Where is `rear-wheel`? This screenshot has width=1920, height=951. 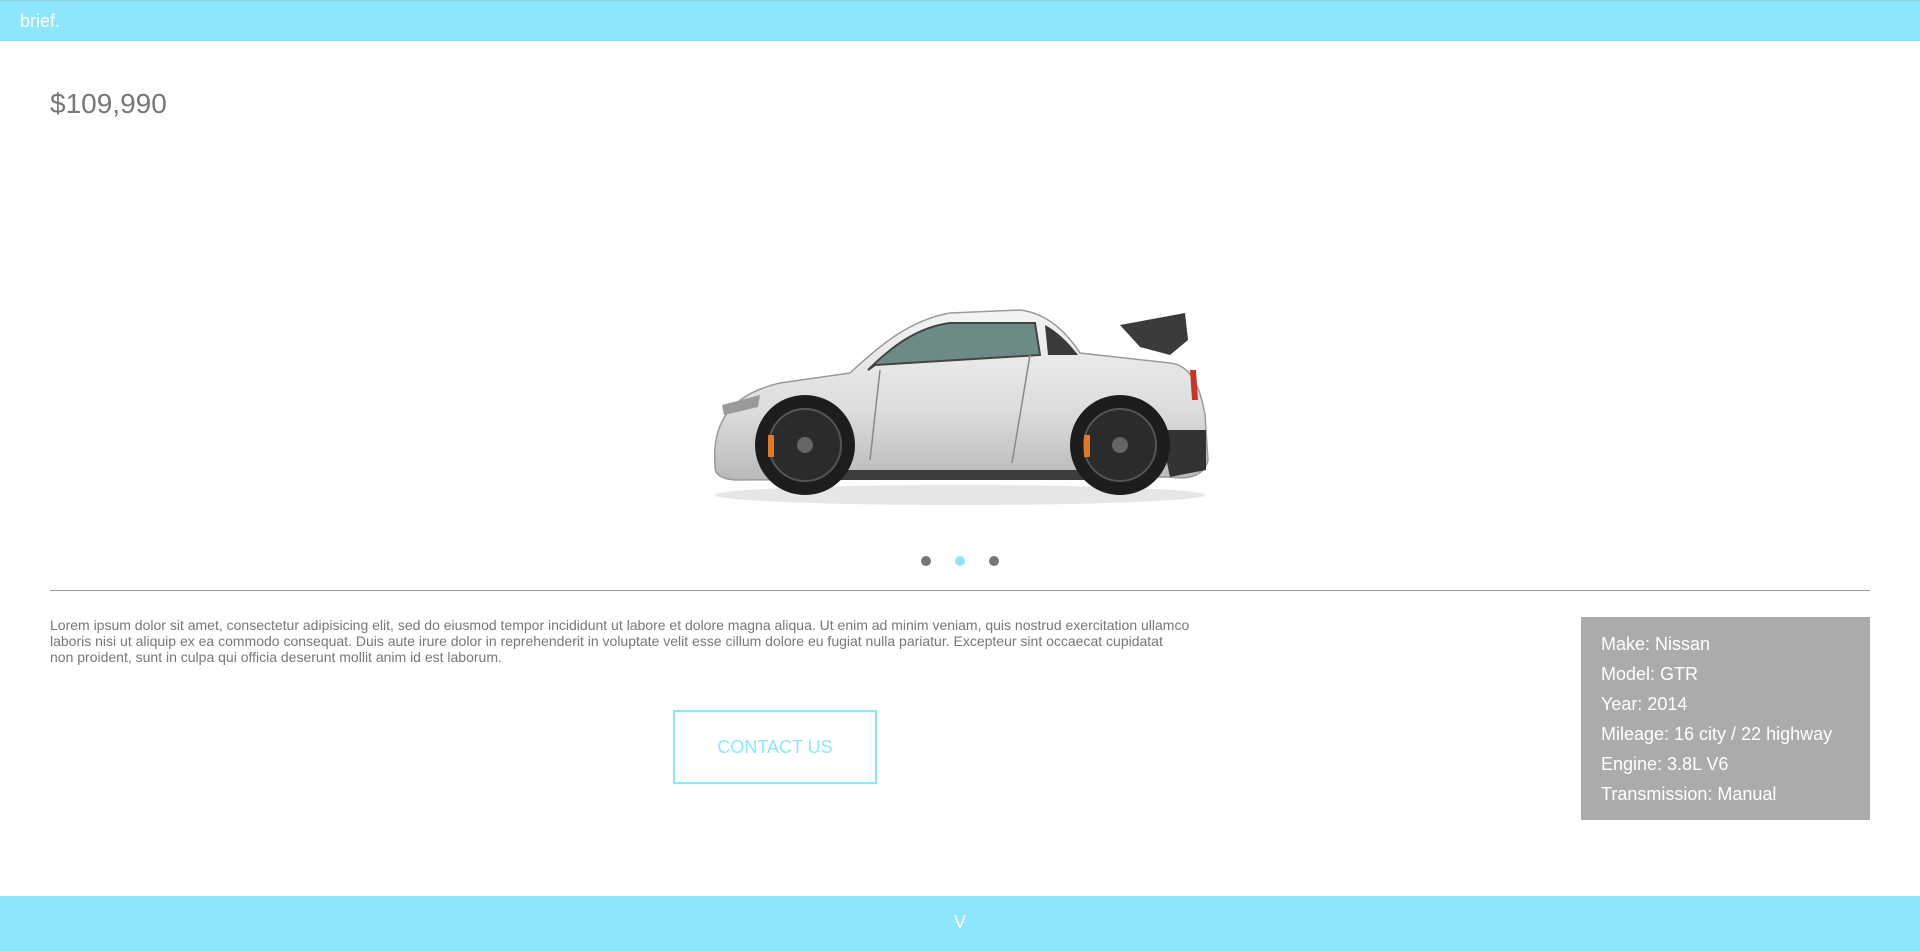 rear-wheel is located at coordinates (1120, 445).